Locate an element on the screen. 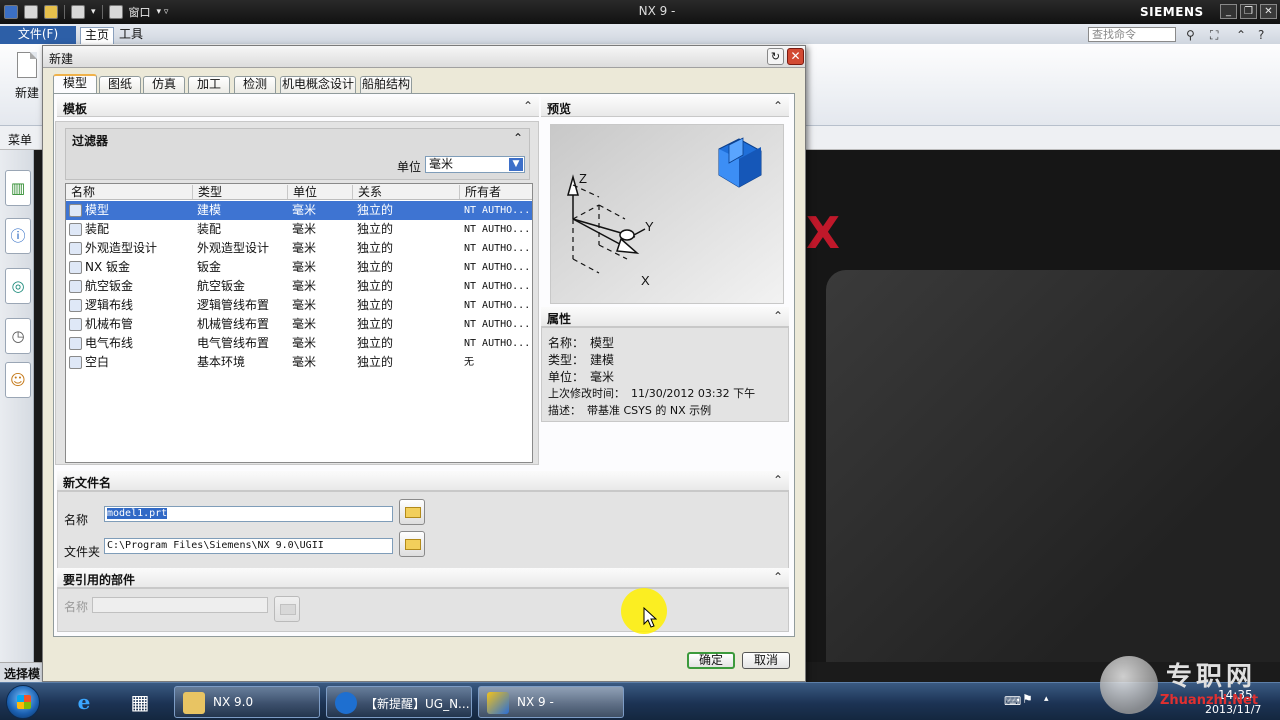  table-row: 空白 基本环境 毫米 独立的 无 is located at coordinates (299, 362).